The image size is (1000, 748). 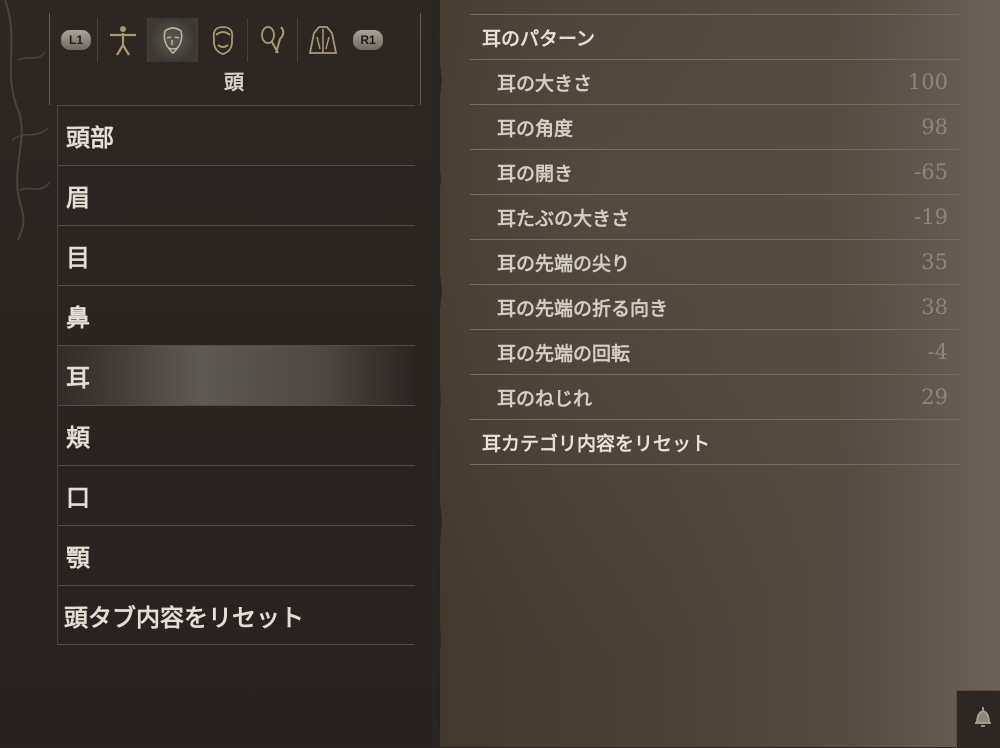 I want to click on category-item-eyes: 目, so click(x=236, y=255).